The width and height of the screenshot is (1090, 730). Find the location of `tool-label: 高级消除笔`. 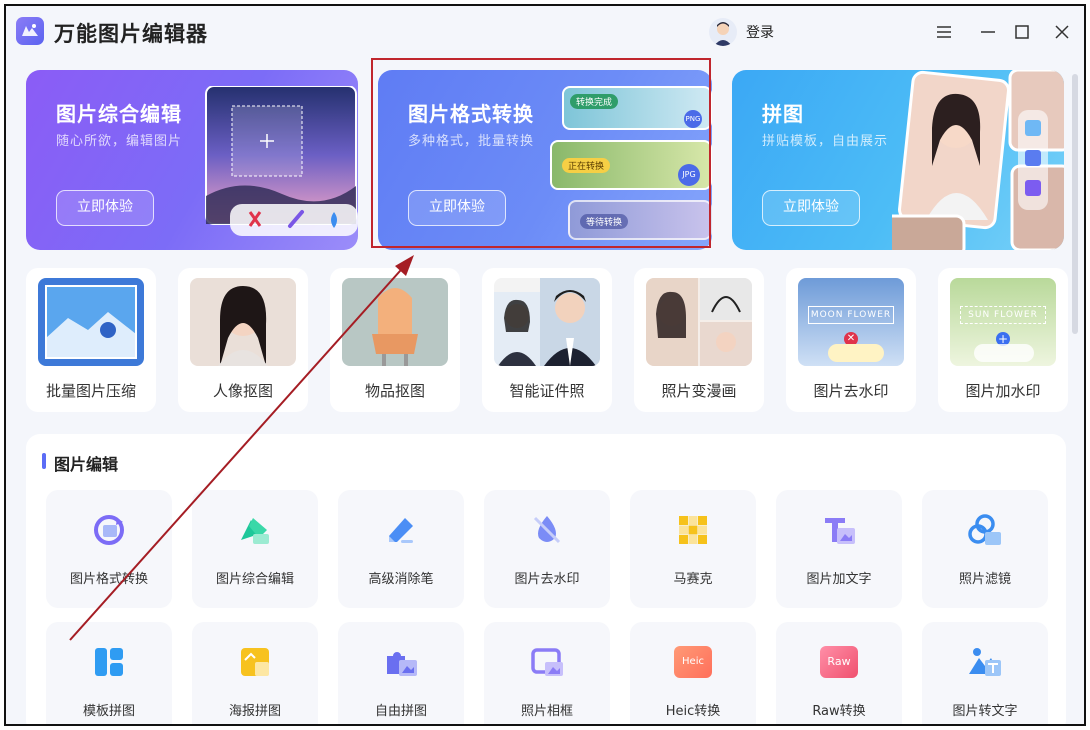

tool-label: 高级消除笔 is located at coordinates (401, 579).